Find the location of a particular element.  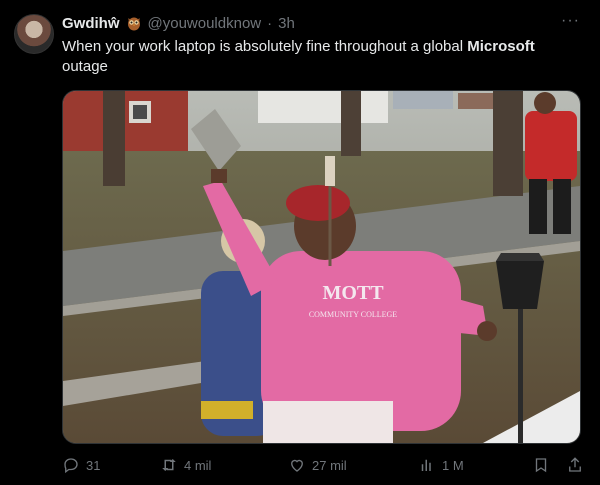

tweet-actions-bar: 31 4 mil 27 mil 1 M is located at coordinates (323, 465).